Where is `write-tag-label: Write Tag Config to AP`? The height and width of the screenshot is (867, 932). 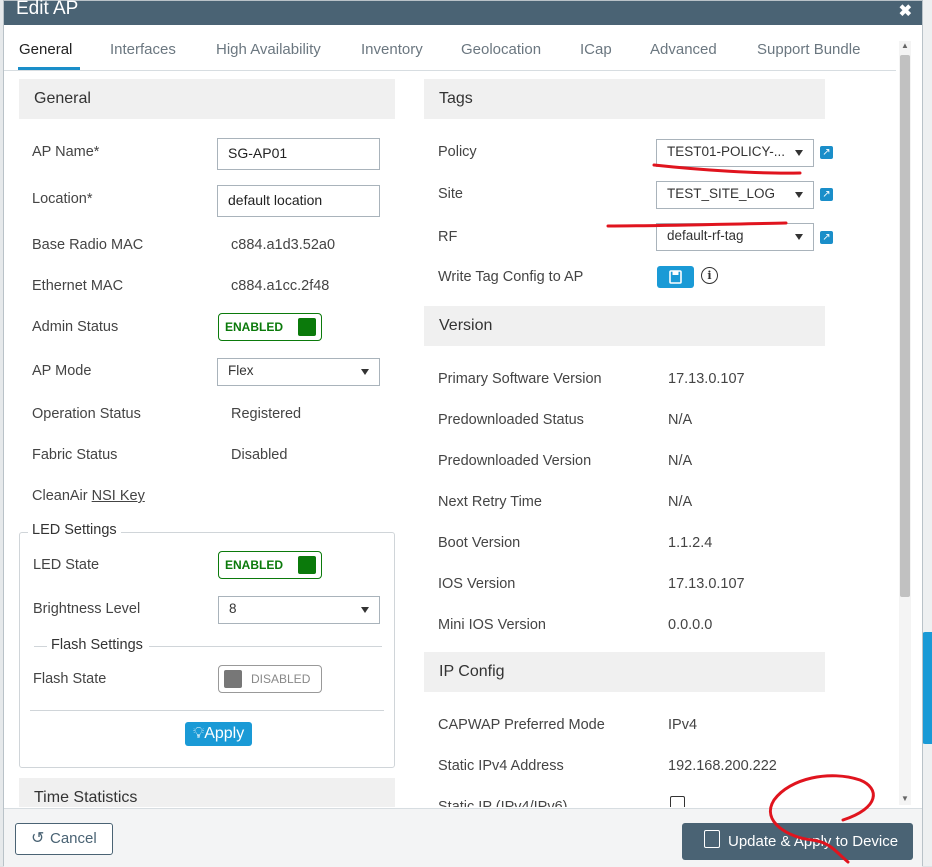
write-tag-label: Write Tag Config to AP is located at coordinates (511, 277).